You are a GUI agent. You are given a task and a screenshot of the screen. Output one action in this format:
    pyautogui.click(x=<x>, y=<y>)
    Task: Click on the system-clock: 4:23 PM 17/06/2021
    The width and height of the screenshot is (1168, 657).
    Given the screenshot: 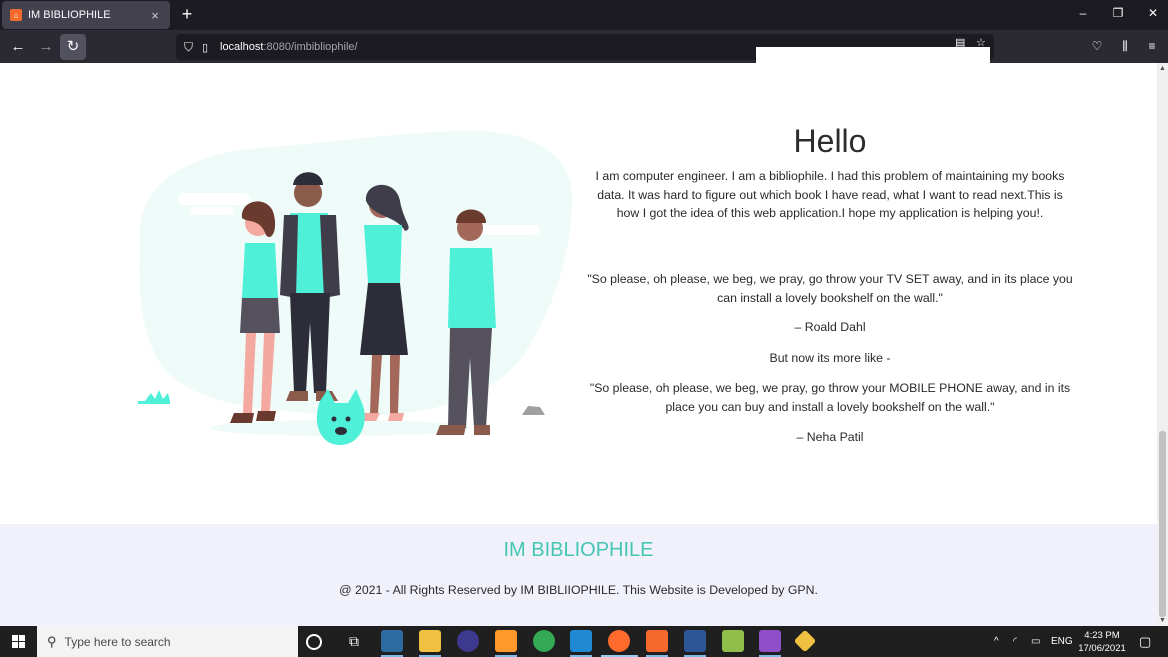 What is the action you would take?
    pyautogui.click(x=1102, y=642)
    